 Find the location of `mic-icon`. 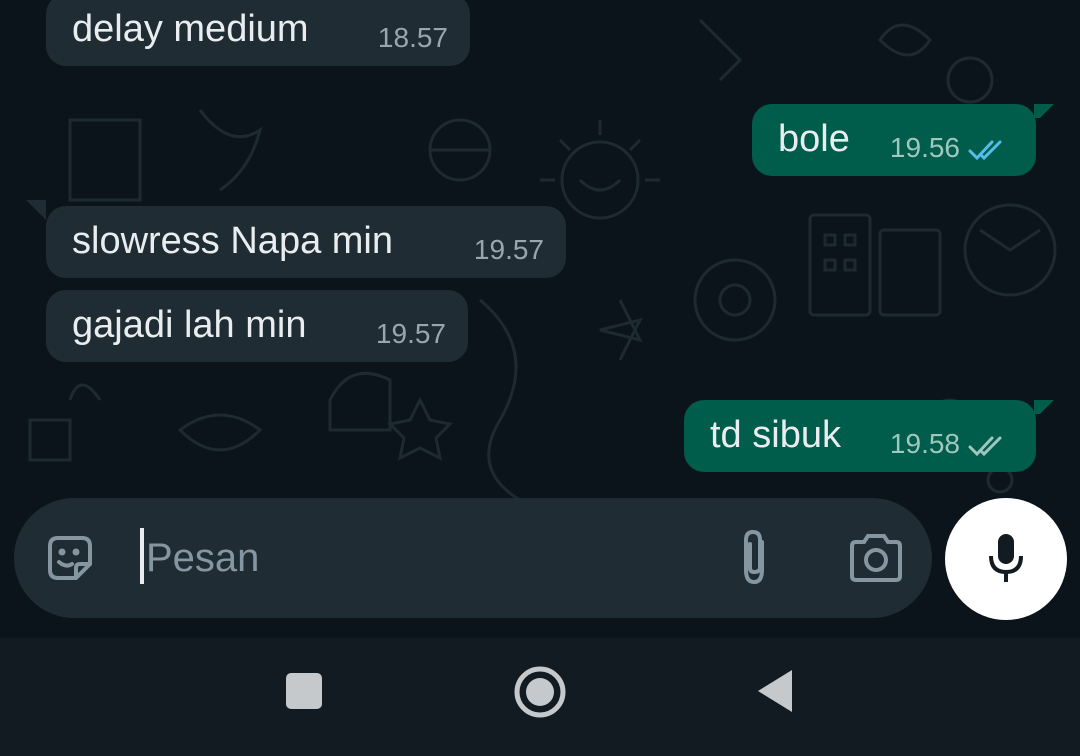

mic-icon is located at coordinates (1006, 558).